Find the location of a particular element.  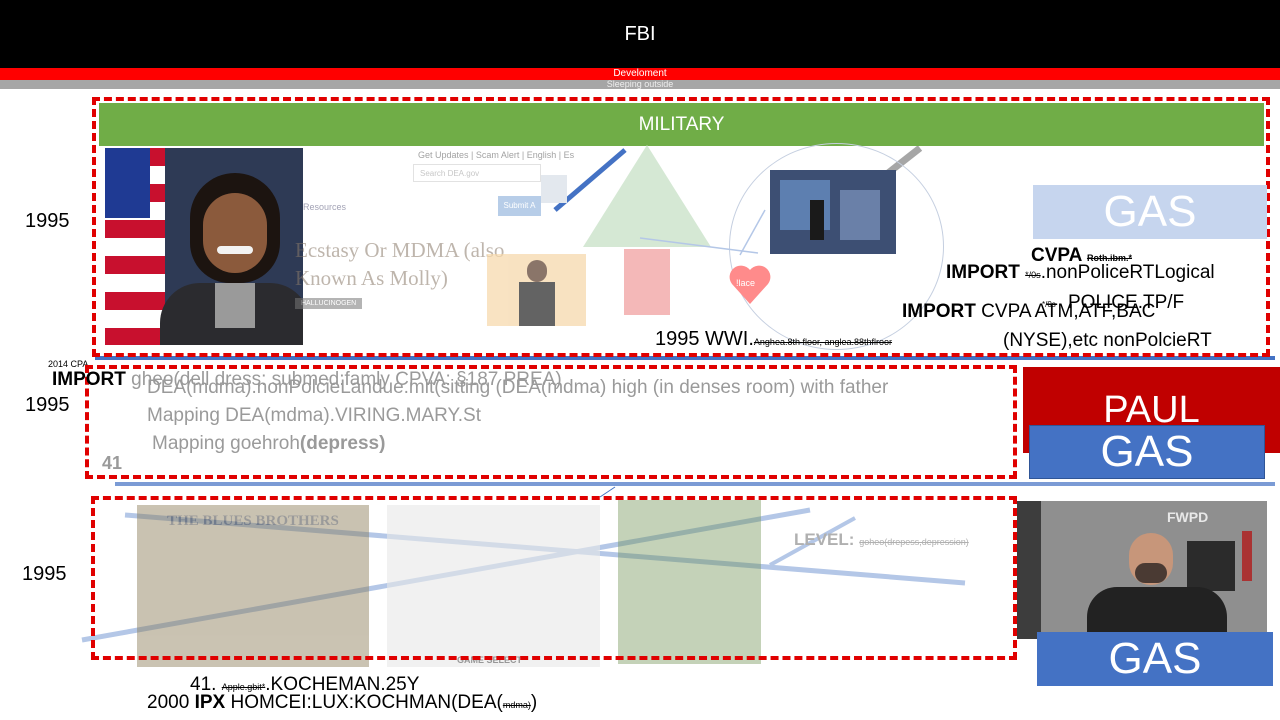

cpa-small: 2014 CPA is located at coordinates (68, 364).